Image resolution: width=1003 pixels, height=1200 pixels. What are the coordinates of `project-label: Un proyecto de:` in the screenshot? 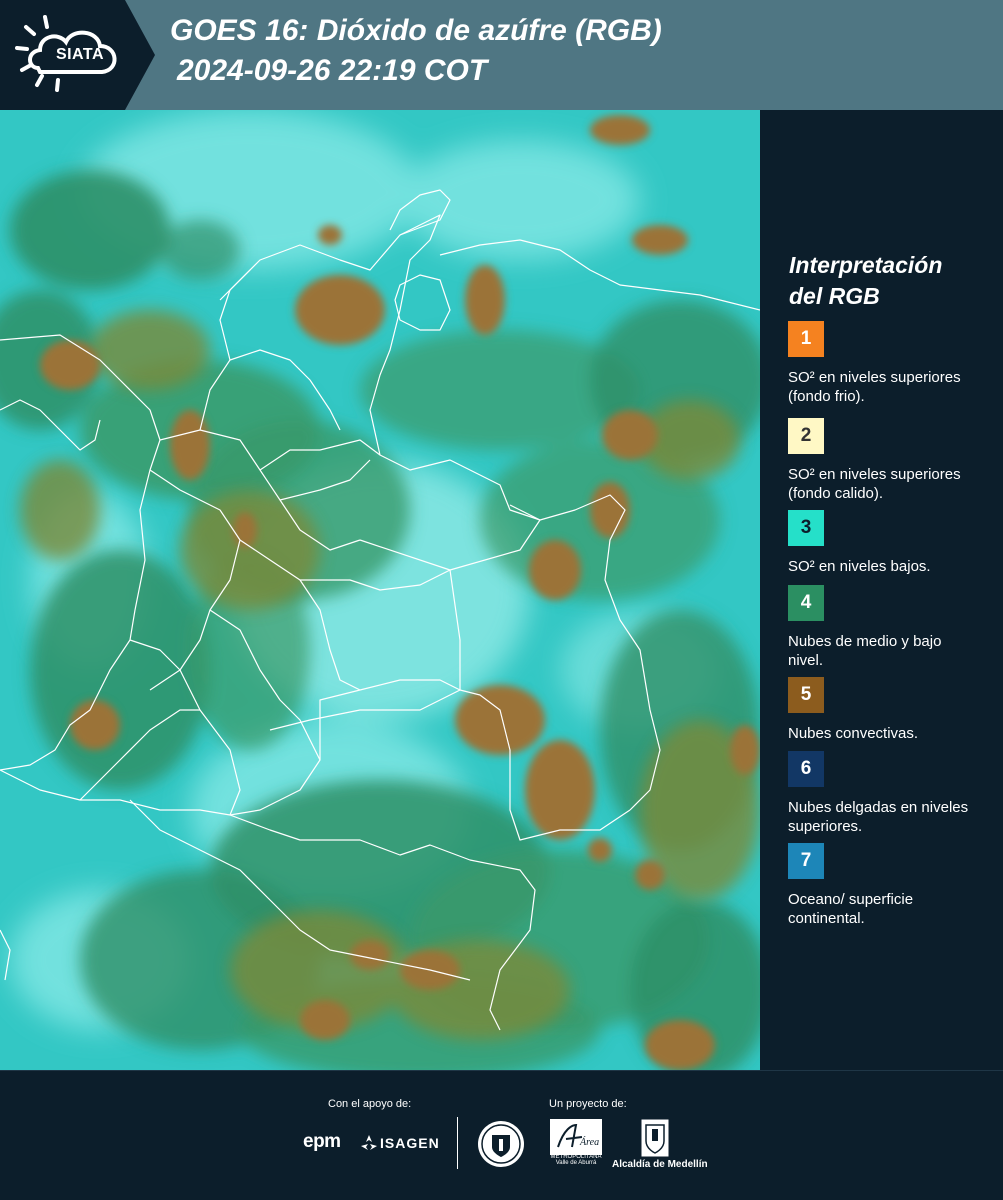 It's located at (588, 1104).